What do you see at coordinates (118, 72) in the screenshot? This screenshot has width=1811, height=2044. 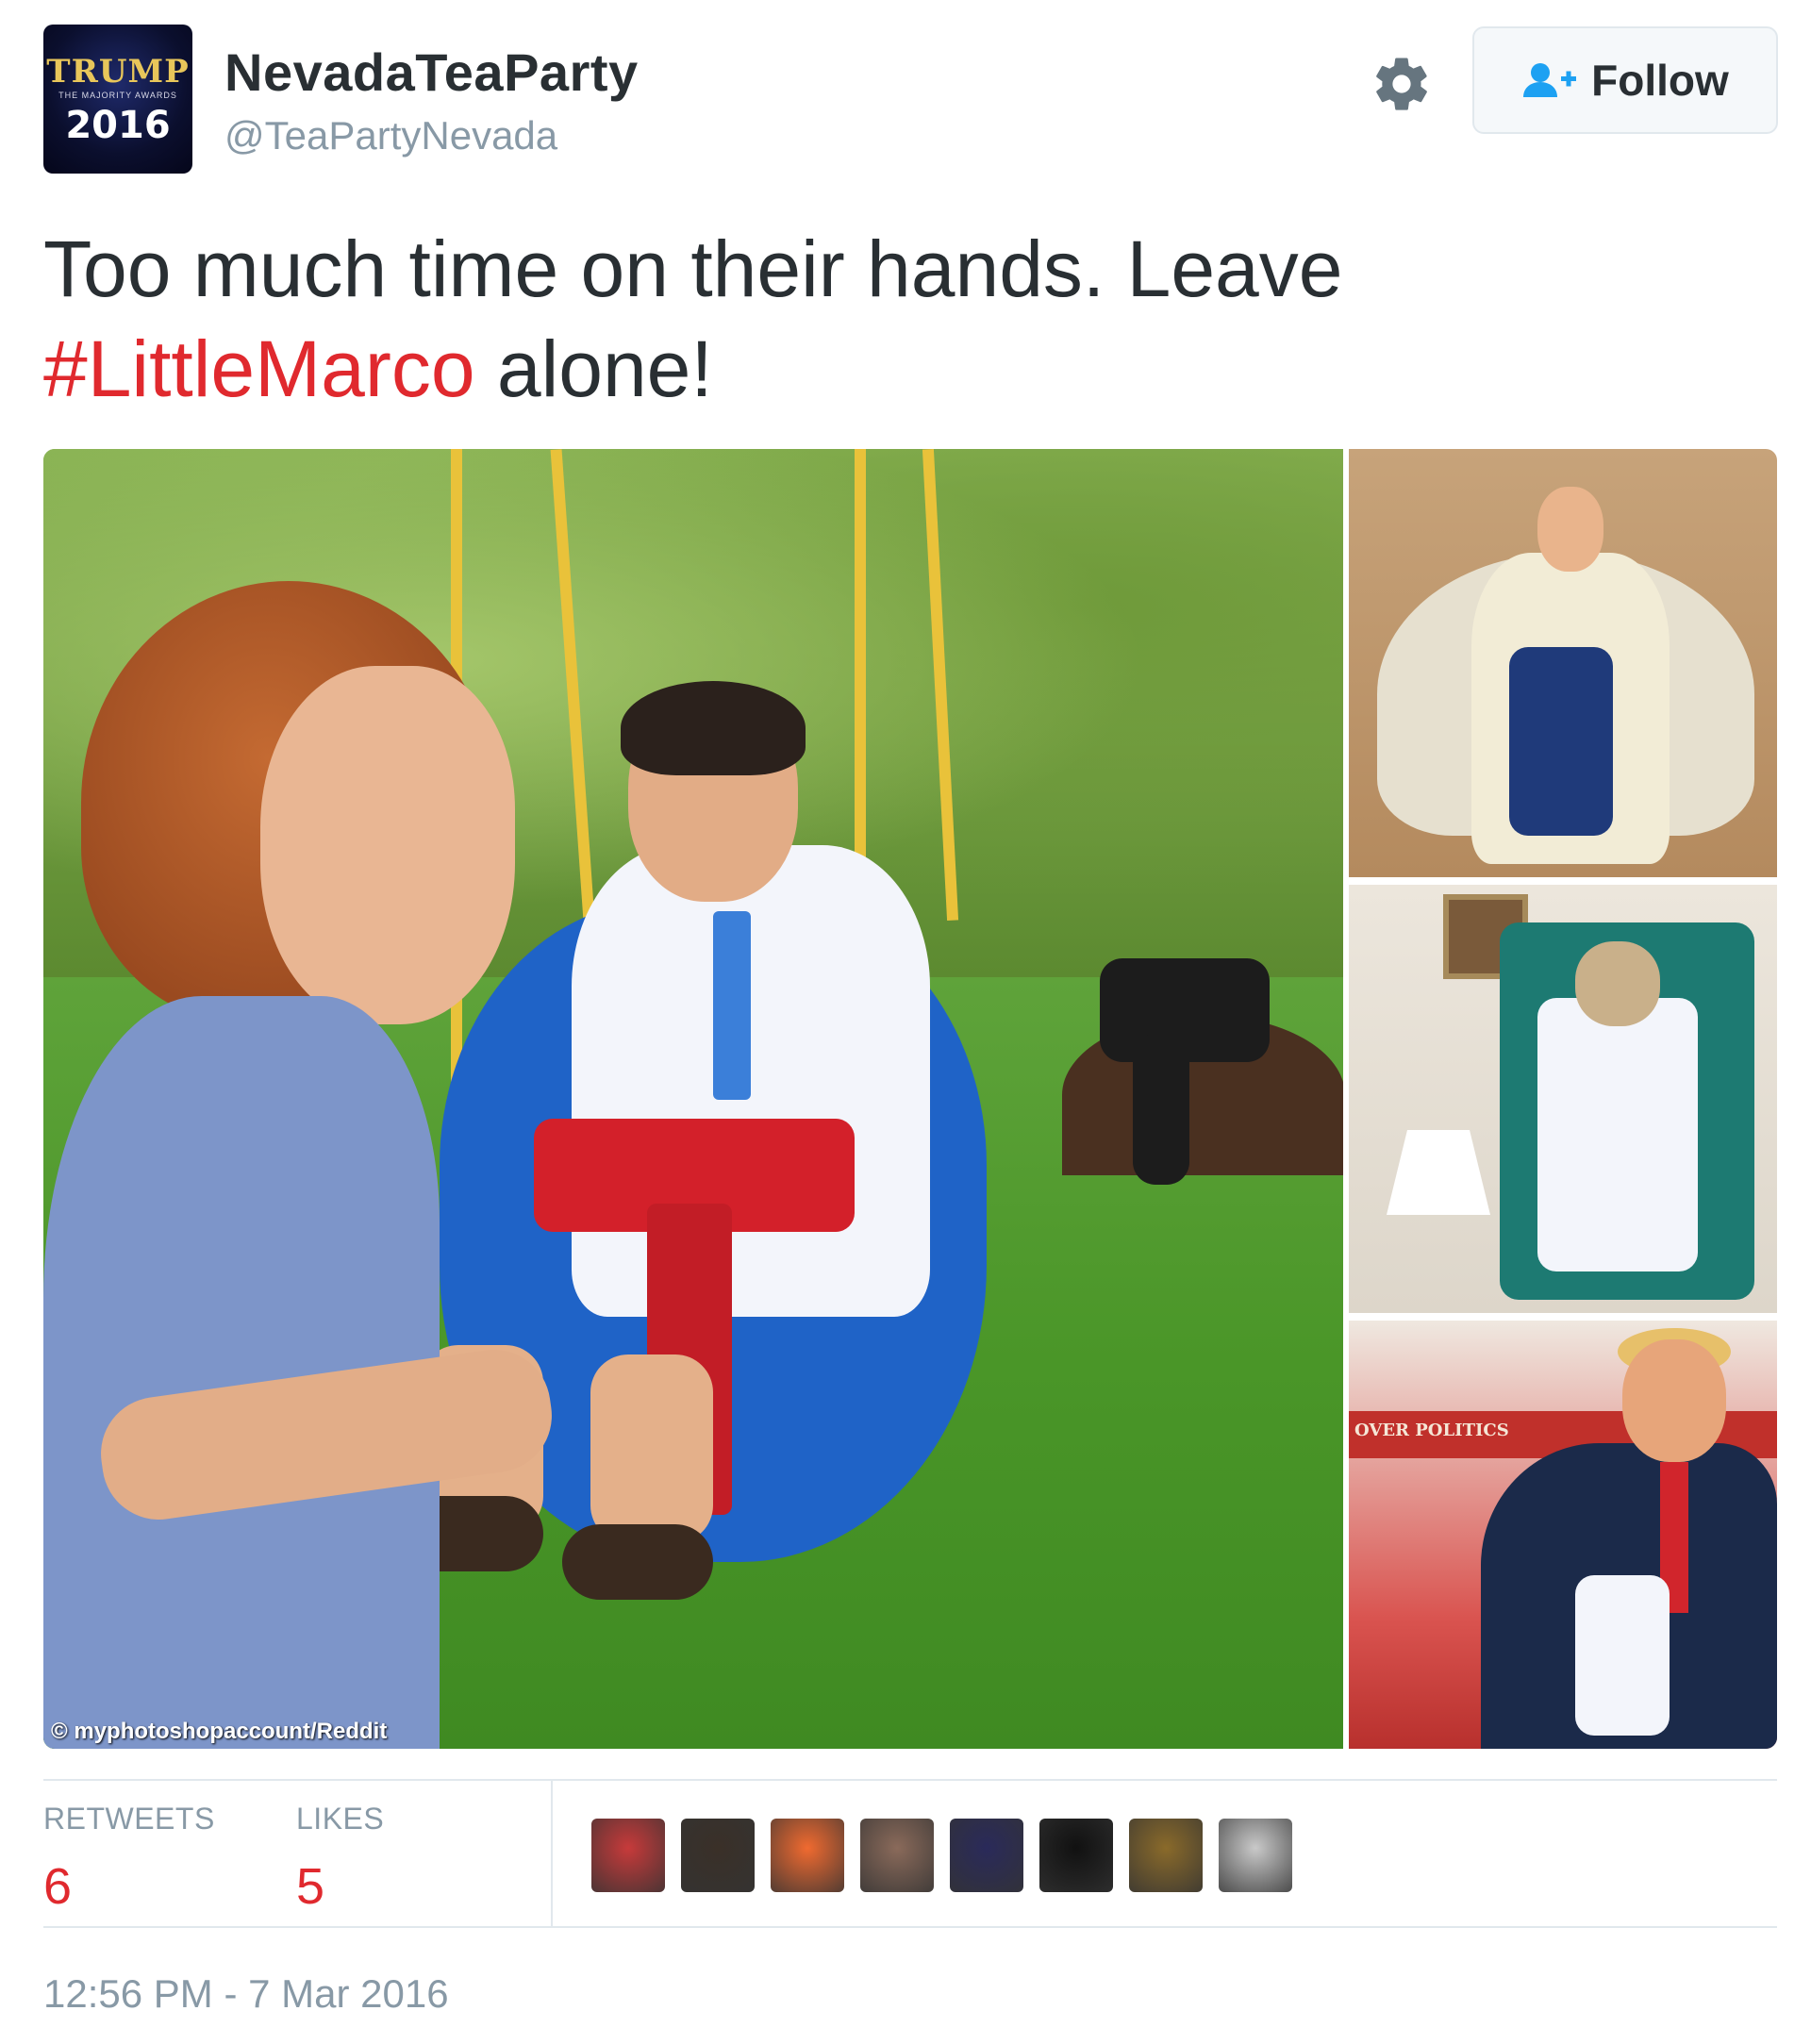 I see `avatar-title: TRUMP` at bounding box center [118, 72].